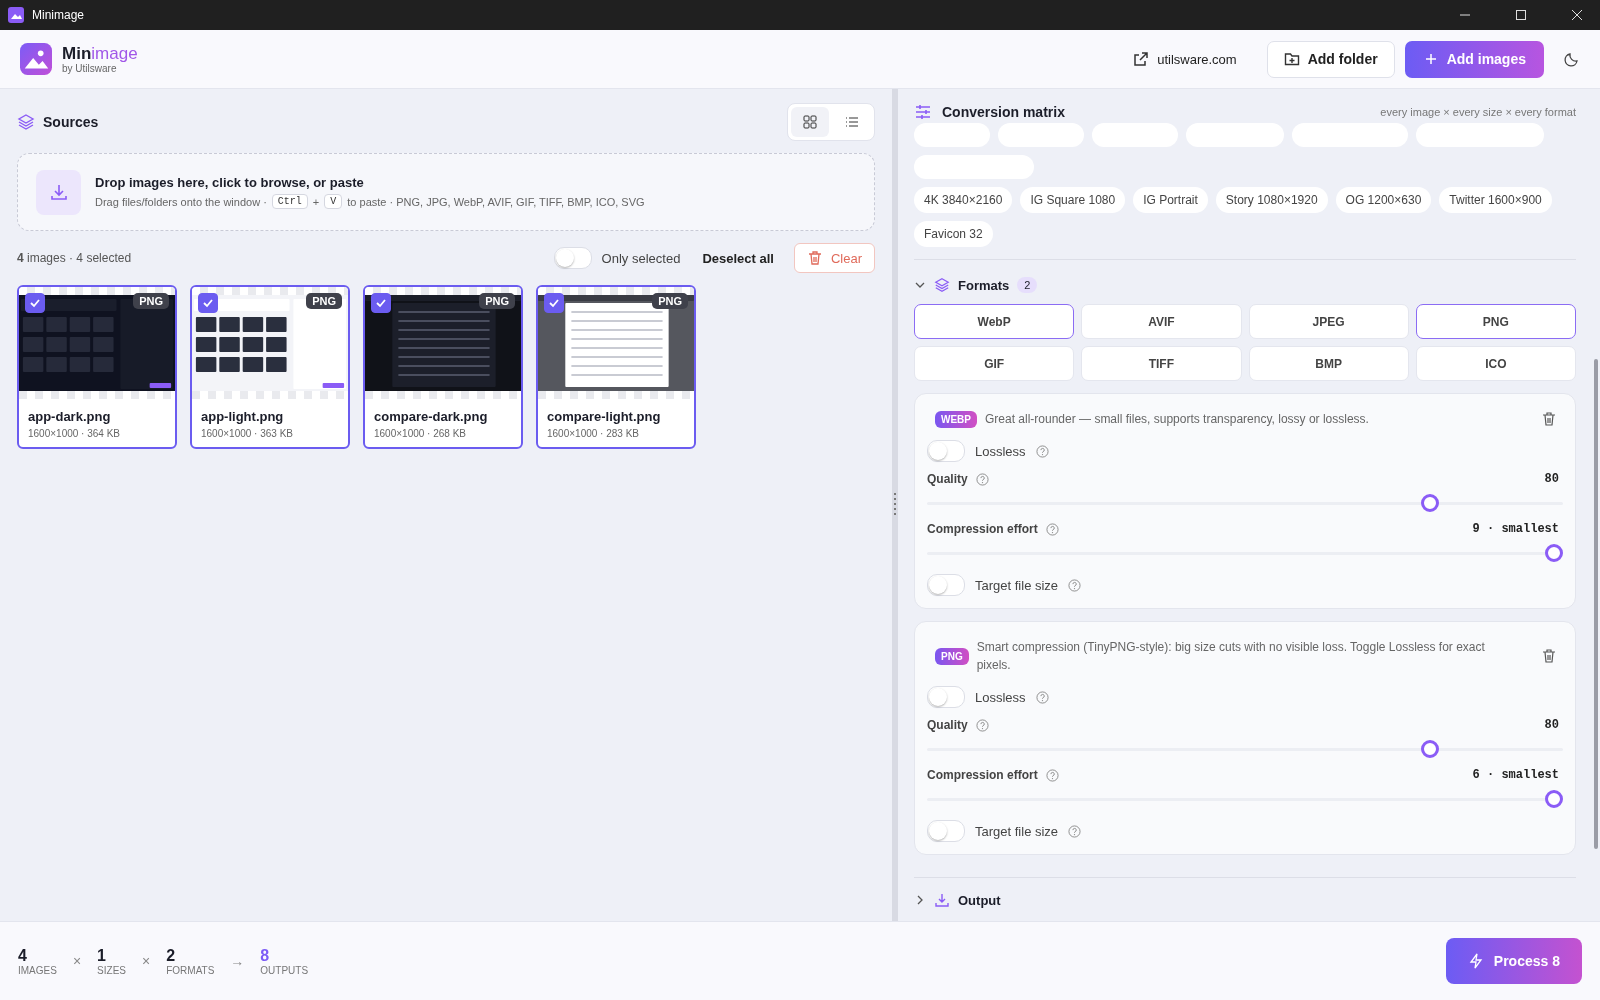  Describe the element at coordinates (446, 192) in the screenshot. I see `drop-zone: Drop images here, click to browse, or paste Drag files/folders onto the window · Ctrl + V to paste · PNG, JPG, WebP, AVIF, GIF, TIFF, BMP, ICO, SVG` at that location.